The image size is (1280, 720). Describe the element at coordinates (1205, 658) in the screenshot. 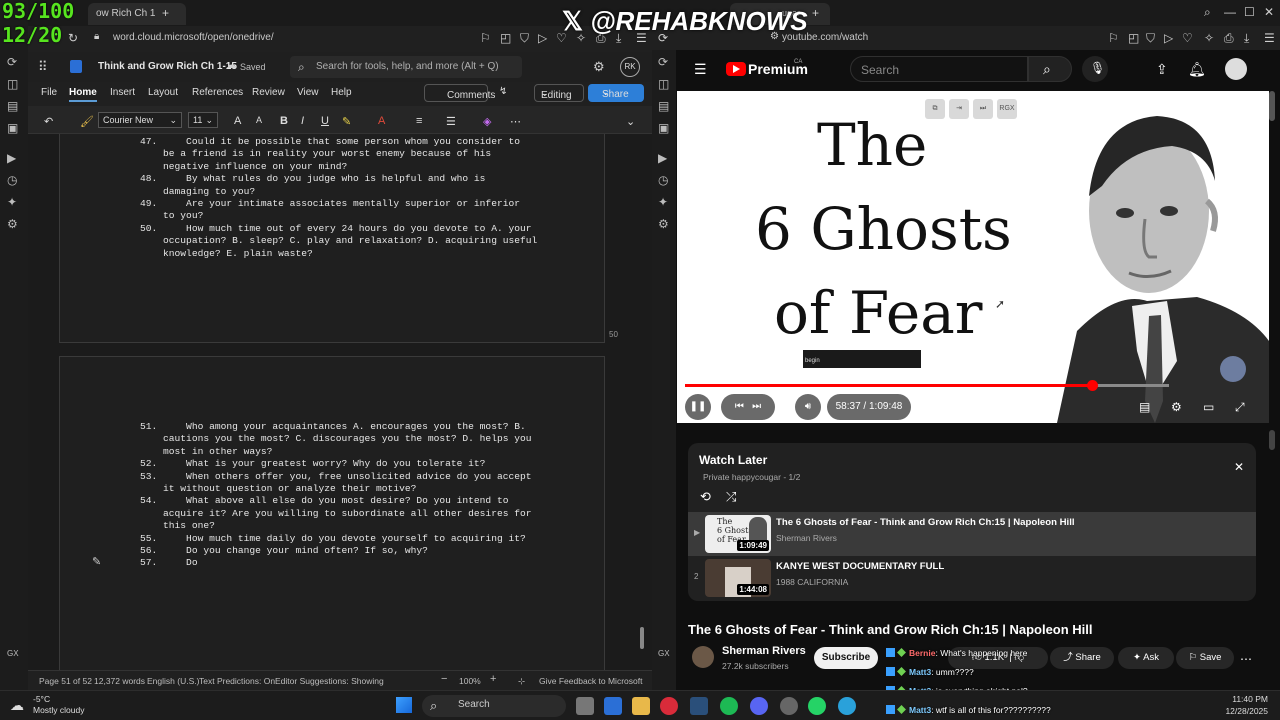

I see `save-button: ⚐ Save` at that location.